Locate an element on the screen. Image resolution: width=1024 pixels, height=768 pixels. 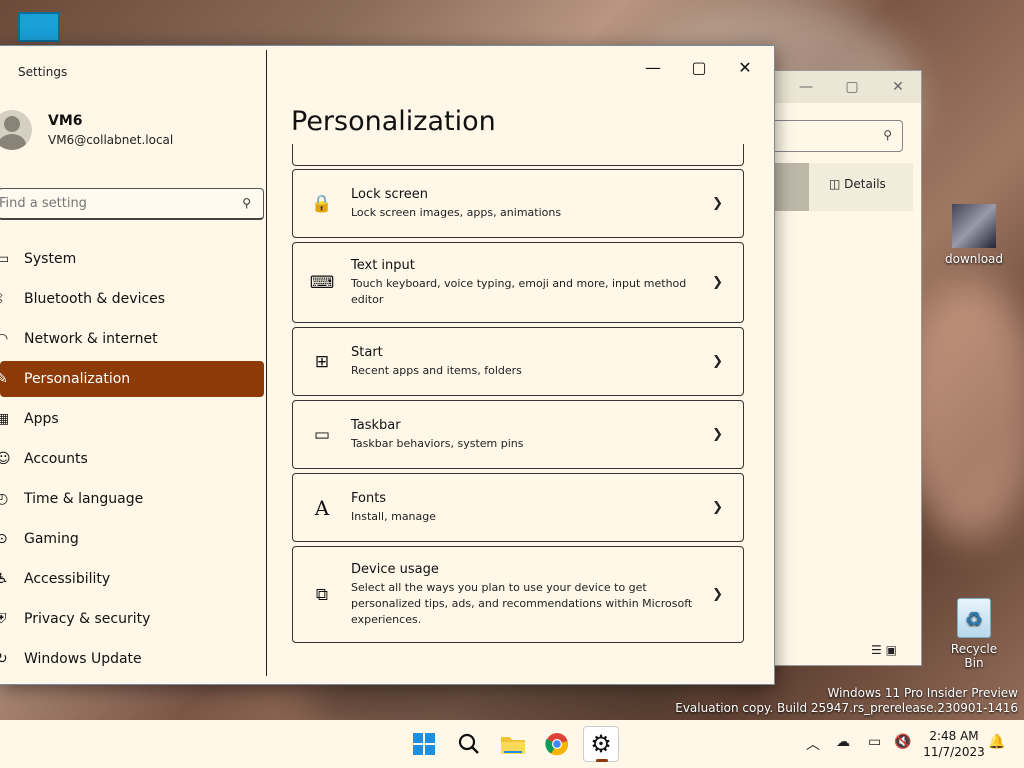
start-menu-icon: ⊞ is located at coordinates (322, 361).